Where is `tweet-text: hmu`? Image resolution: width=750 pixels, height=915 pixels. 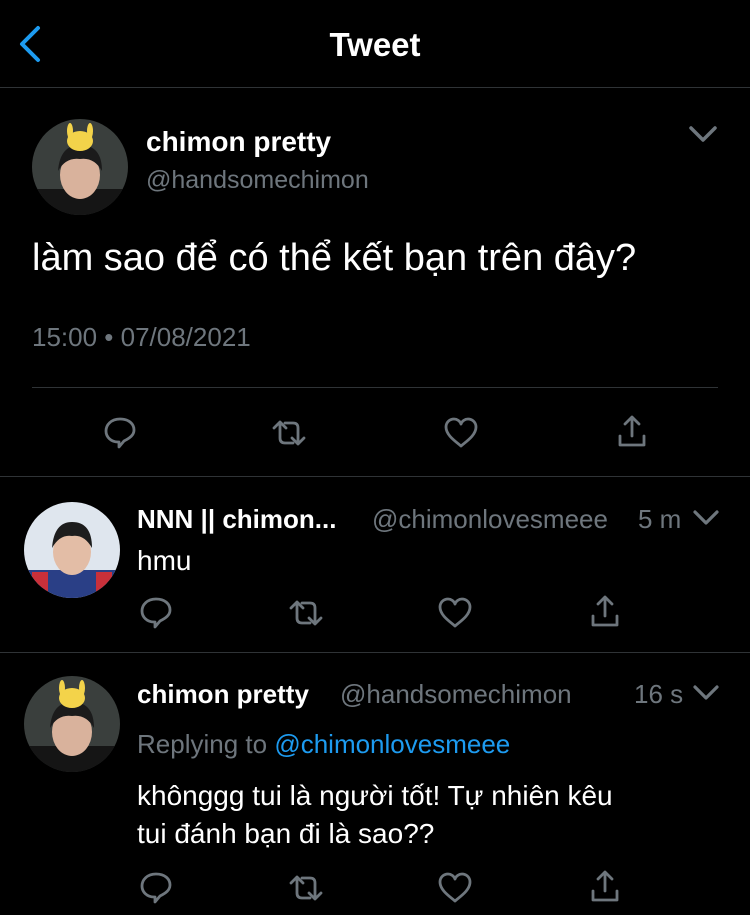
tweet-text: hmu is located at coordinates (164, 560).